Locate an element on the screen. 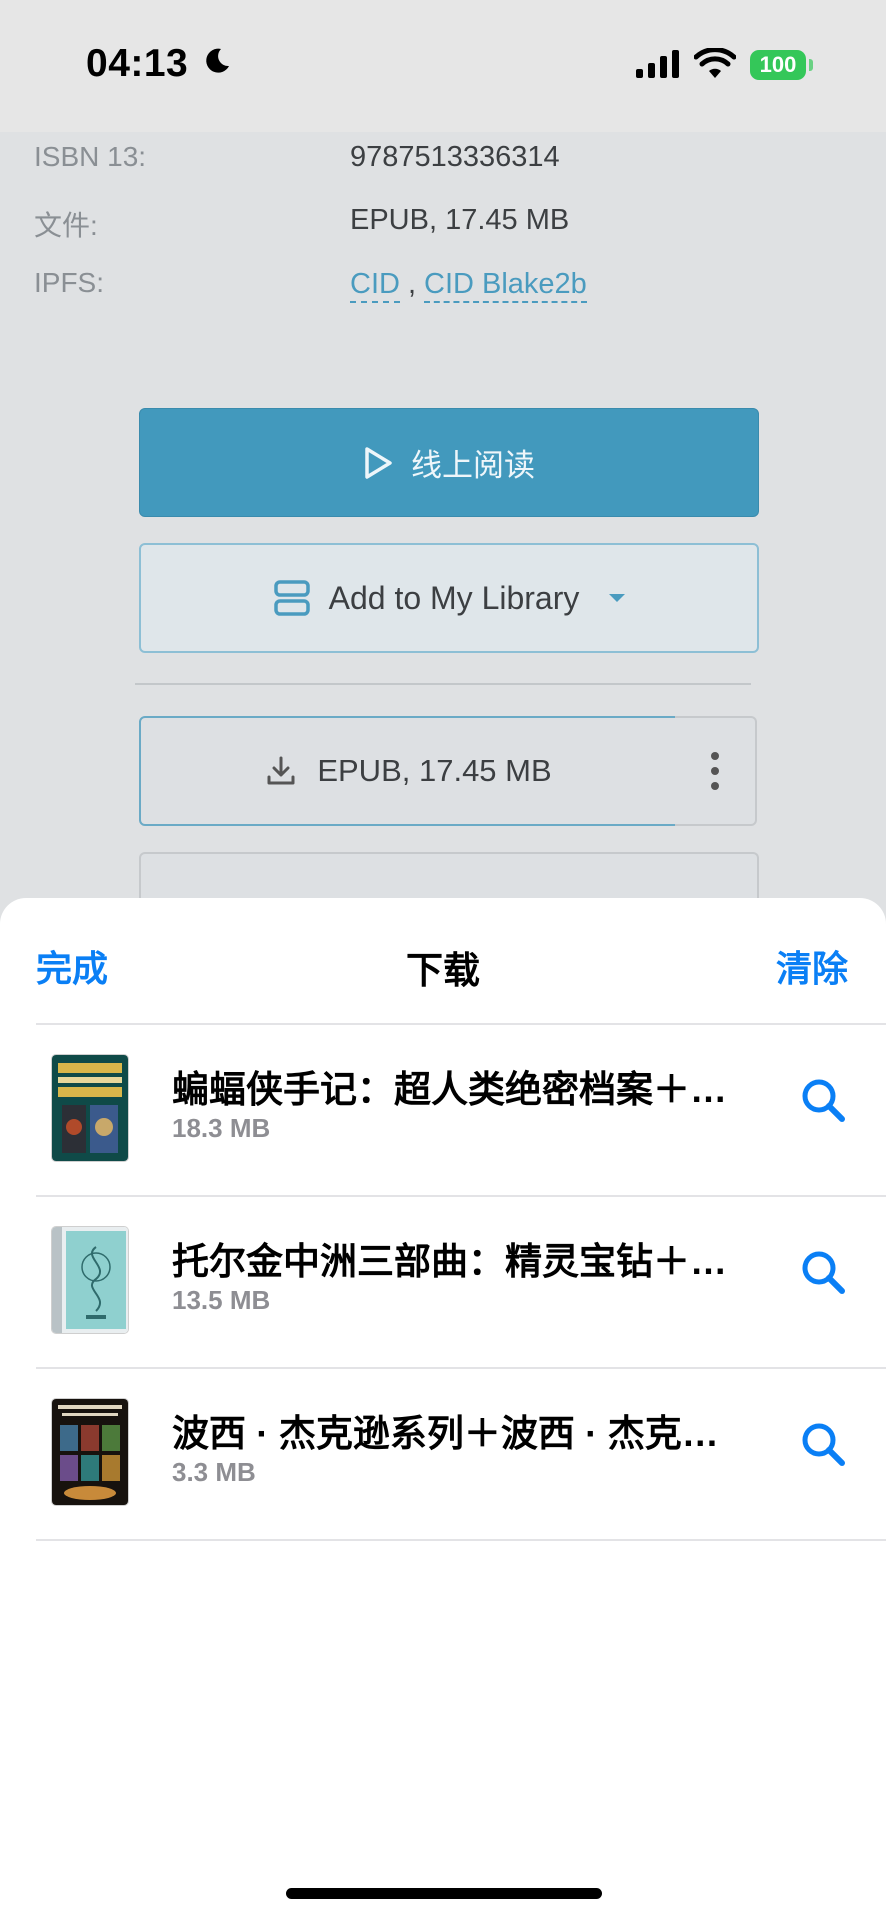  add-to-library-button: Add to My Library is located at coordinates (449, 598).